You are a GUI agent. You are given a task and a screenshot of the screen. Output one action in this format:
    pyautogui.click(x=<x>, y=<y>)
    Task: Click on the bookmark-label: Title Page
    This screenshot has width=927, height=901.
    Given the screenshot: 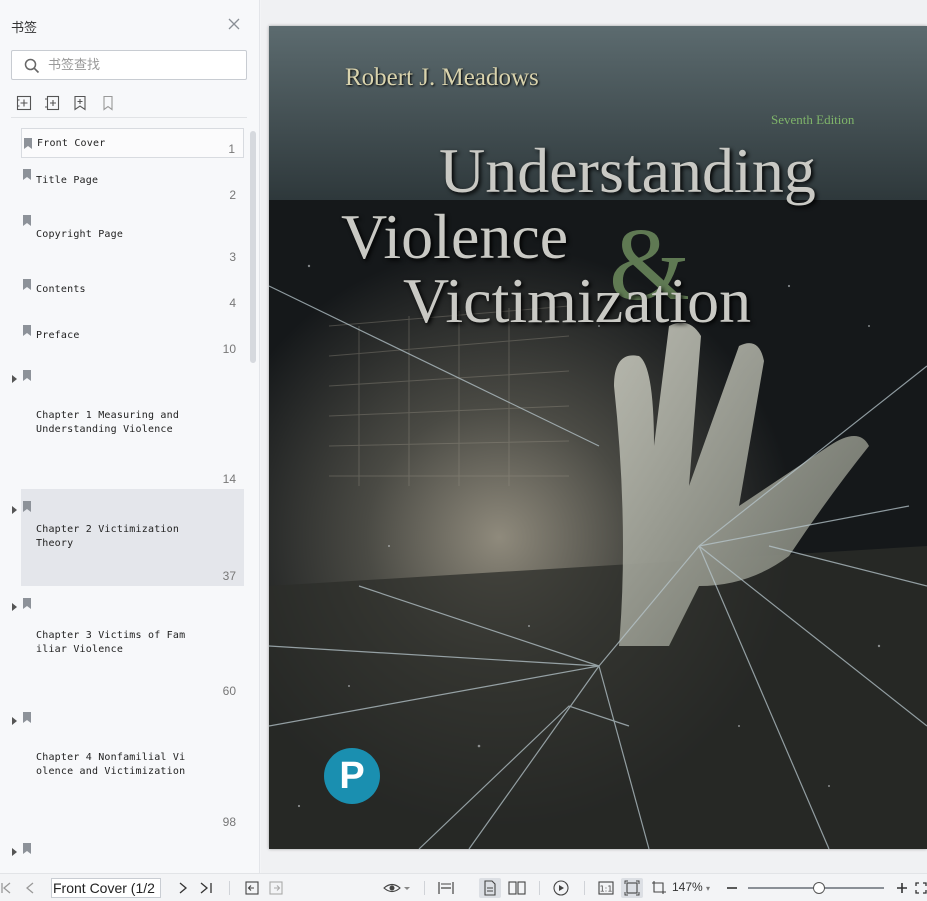 What is the action you would take?
    pyautogui.click(x=67, y=180)
    